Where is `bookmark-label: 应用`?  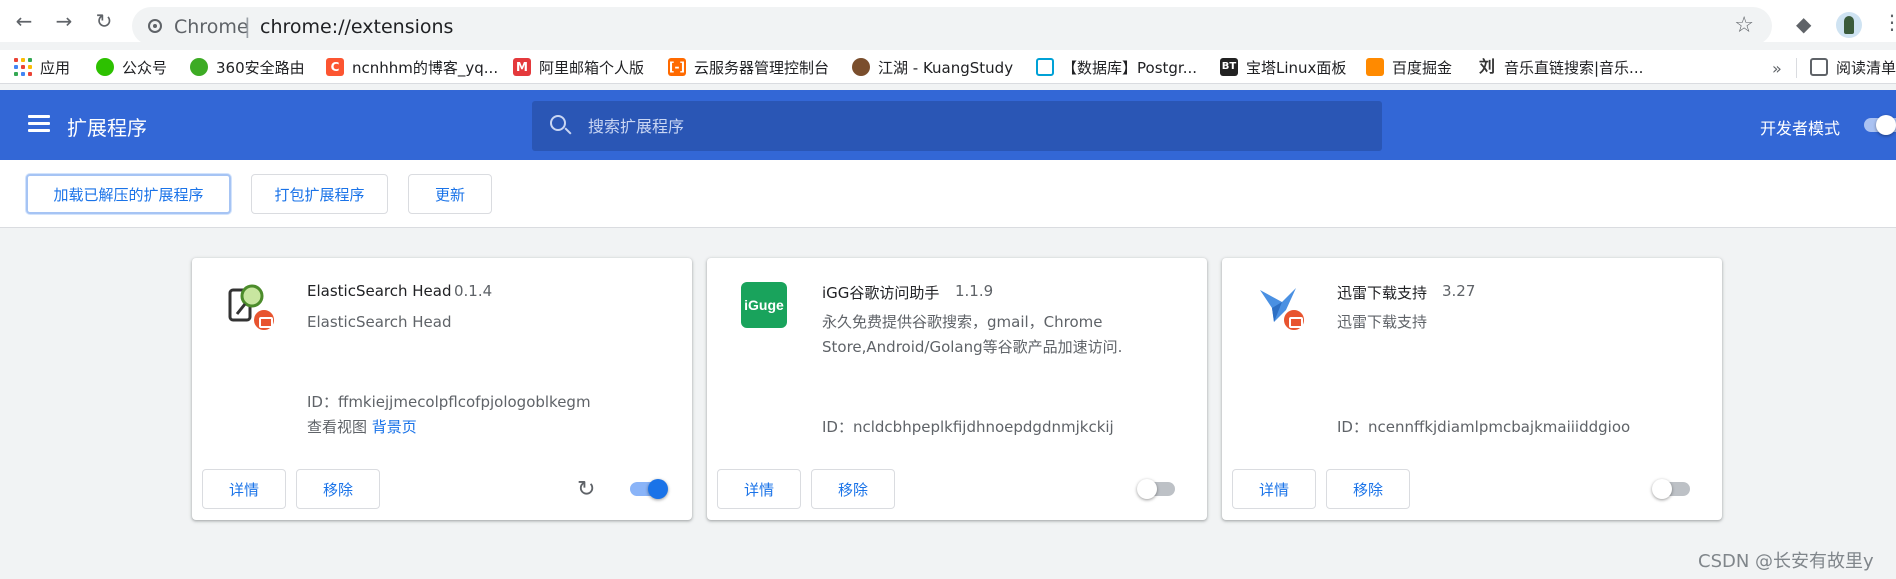
bookmark-label: 应用 is located at coordinates (55, 67).